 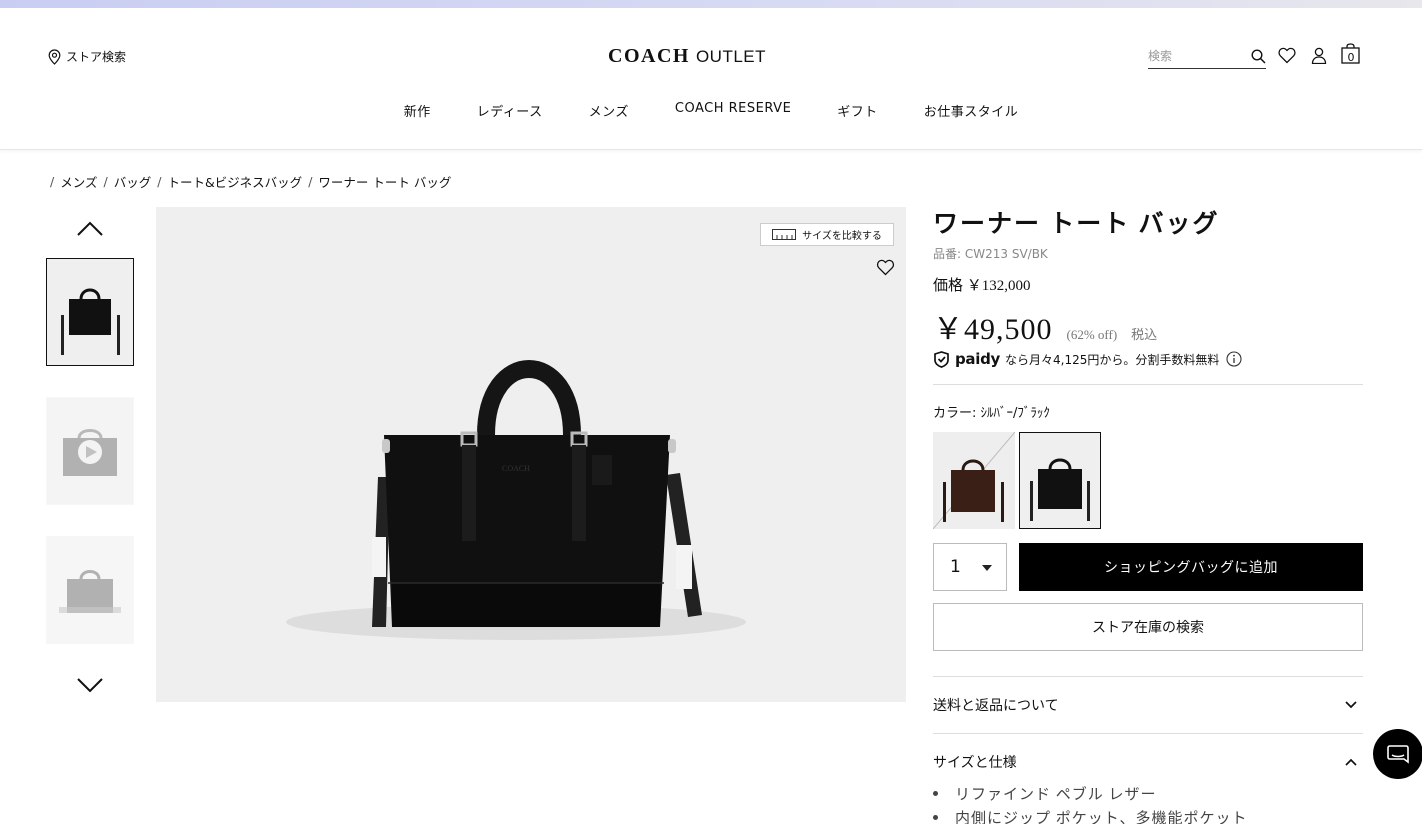 What do you see at coordinates (96, 57) in the screenshot?
I see `store-finder-label: ストア検索` at bounding box center [96, 57].